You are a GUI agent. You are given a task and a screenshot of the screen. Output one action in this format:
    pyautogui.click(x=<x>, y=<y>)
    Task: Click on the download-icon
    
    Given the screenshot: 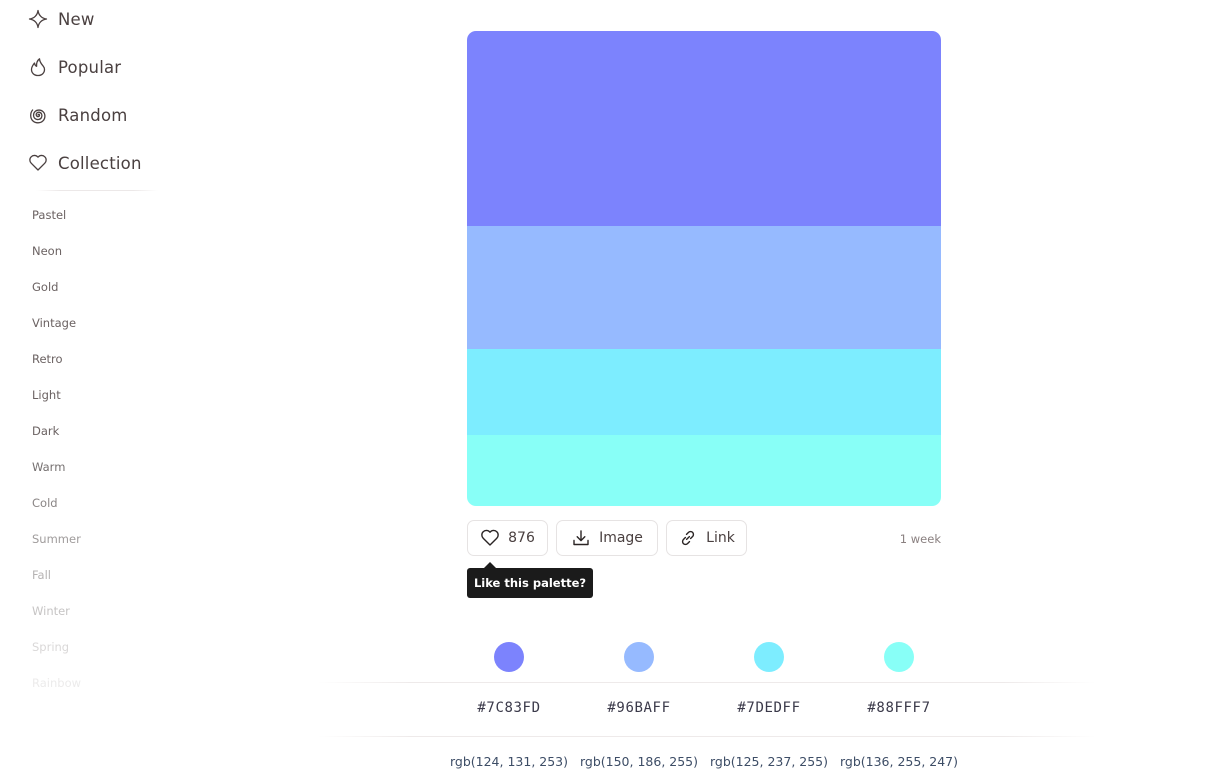 What is the action you would take?
    pyautogui.click(x=581, y=538)
    